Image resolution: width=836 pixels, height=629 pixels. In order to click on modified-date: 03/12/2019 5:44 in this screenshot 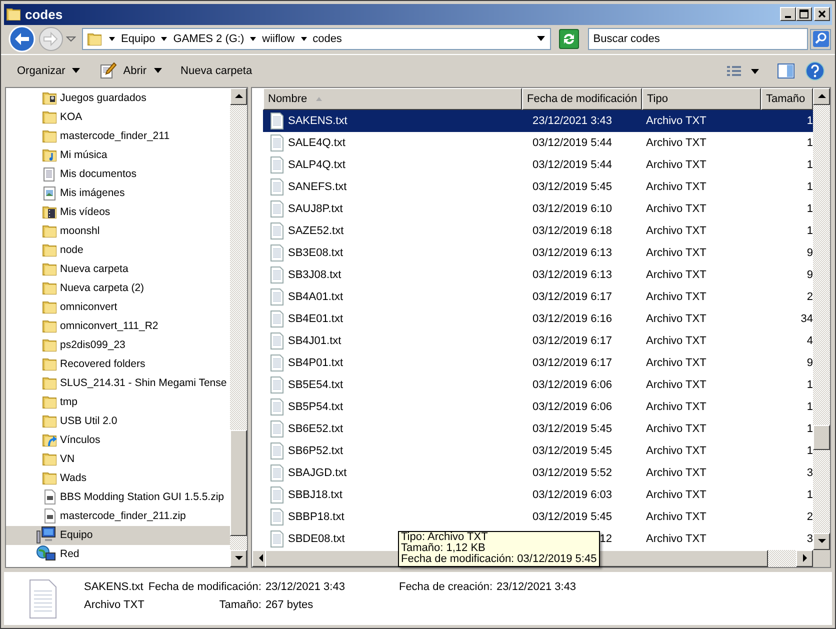, I will do `click(572, 142)`.